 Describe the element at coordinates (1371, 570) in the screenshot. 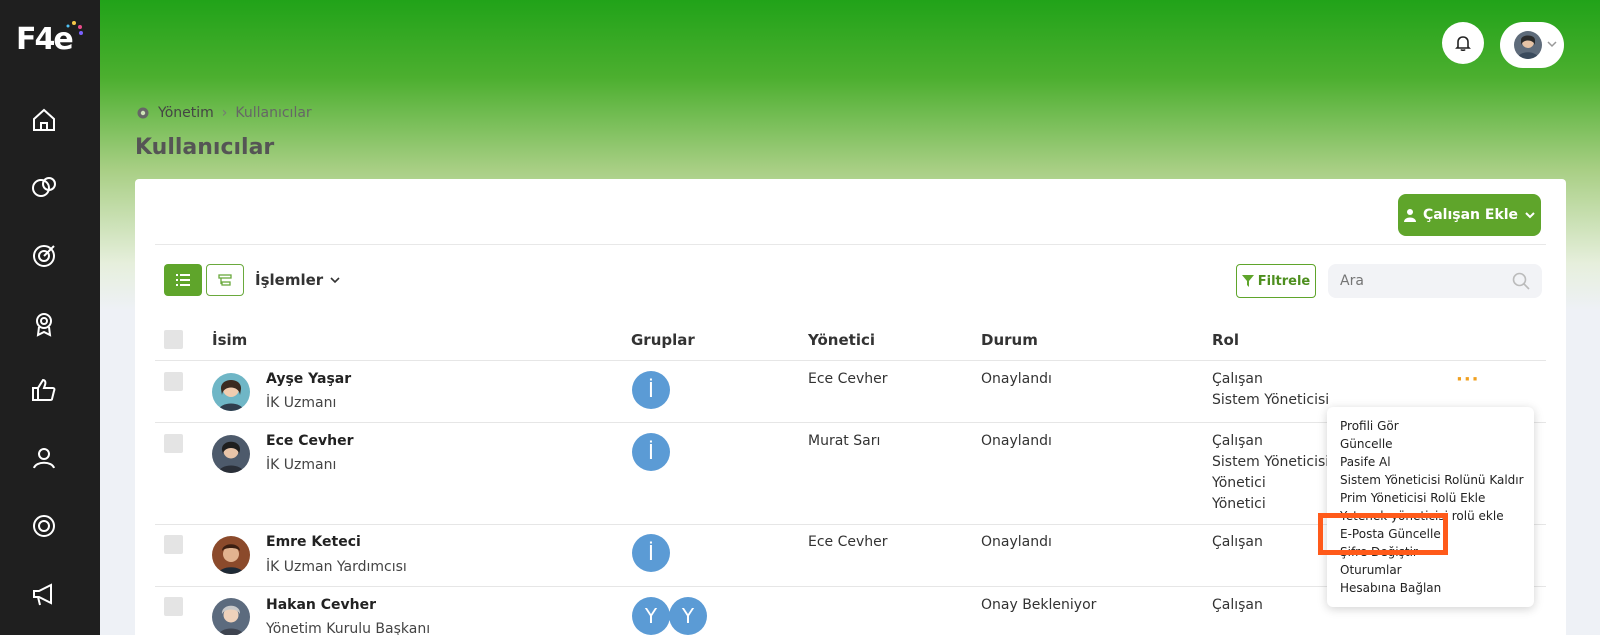

I see `menu-item-sessions: Oturumlar` at that location.